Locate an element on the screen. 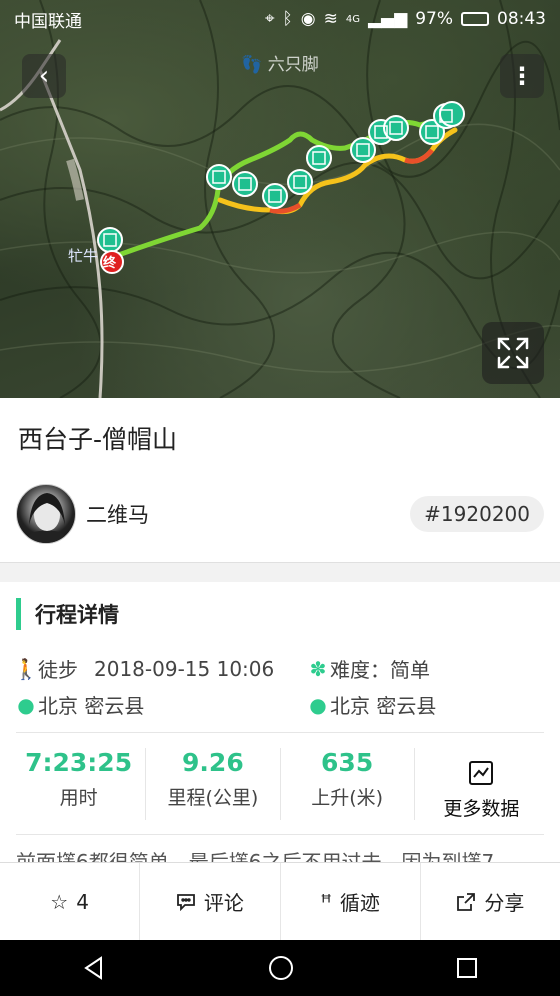 The width and height of the screenshot is (560, 996). share-icon is located at coordinates (466, 901).